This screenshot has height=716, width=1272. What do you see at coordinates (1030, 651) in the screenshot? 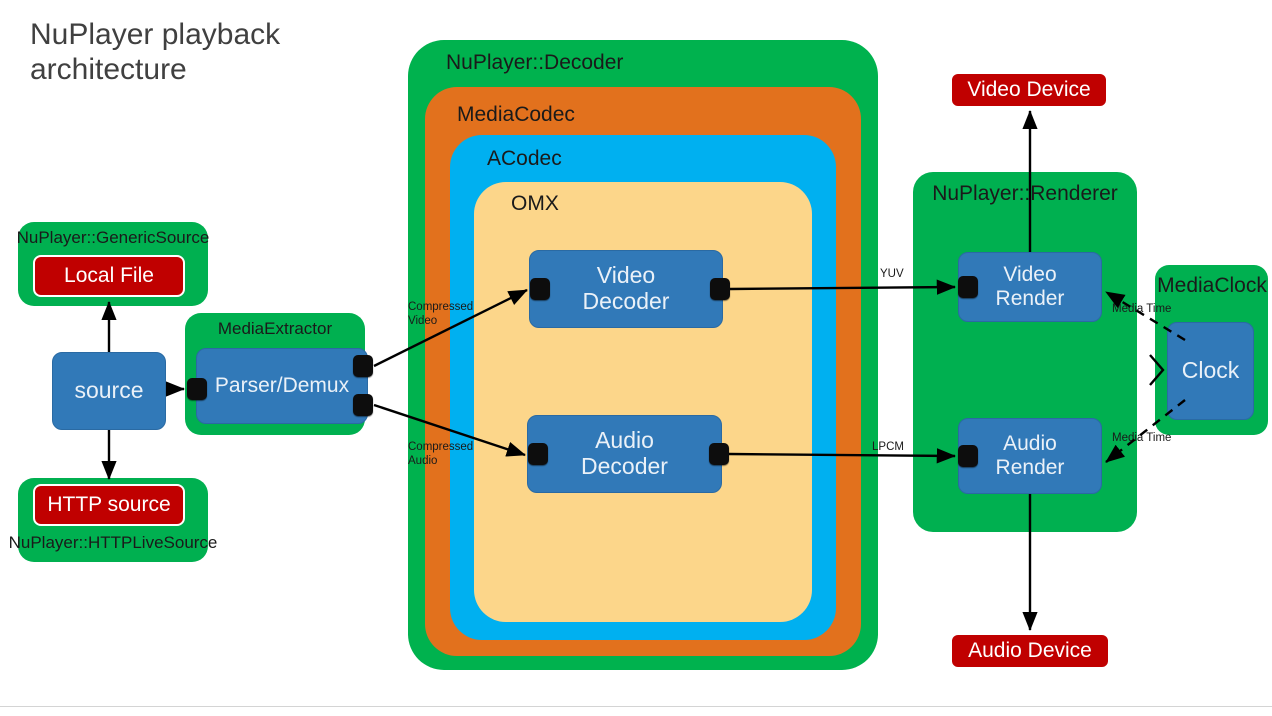
I see `audio-device-box: Audio Device` at bounding box center [1030, 651].